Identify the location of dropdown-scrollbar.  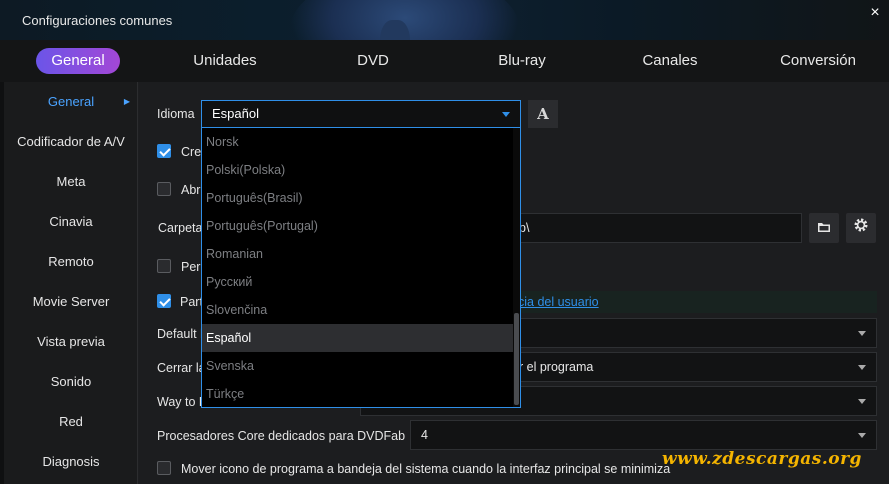
(516, 267).